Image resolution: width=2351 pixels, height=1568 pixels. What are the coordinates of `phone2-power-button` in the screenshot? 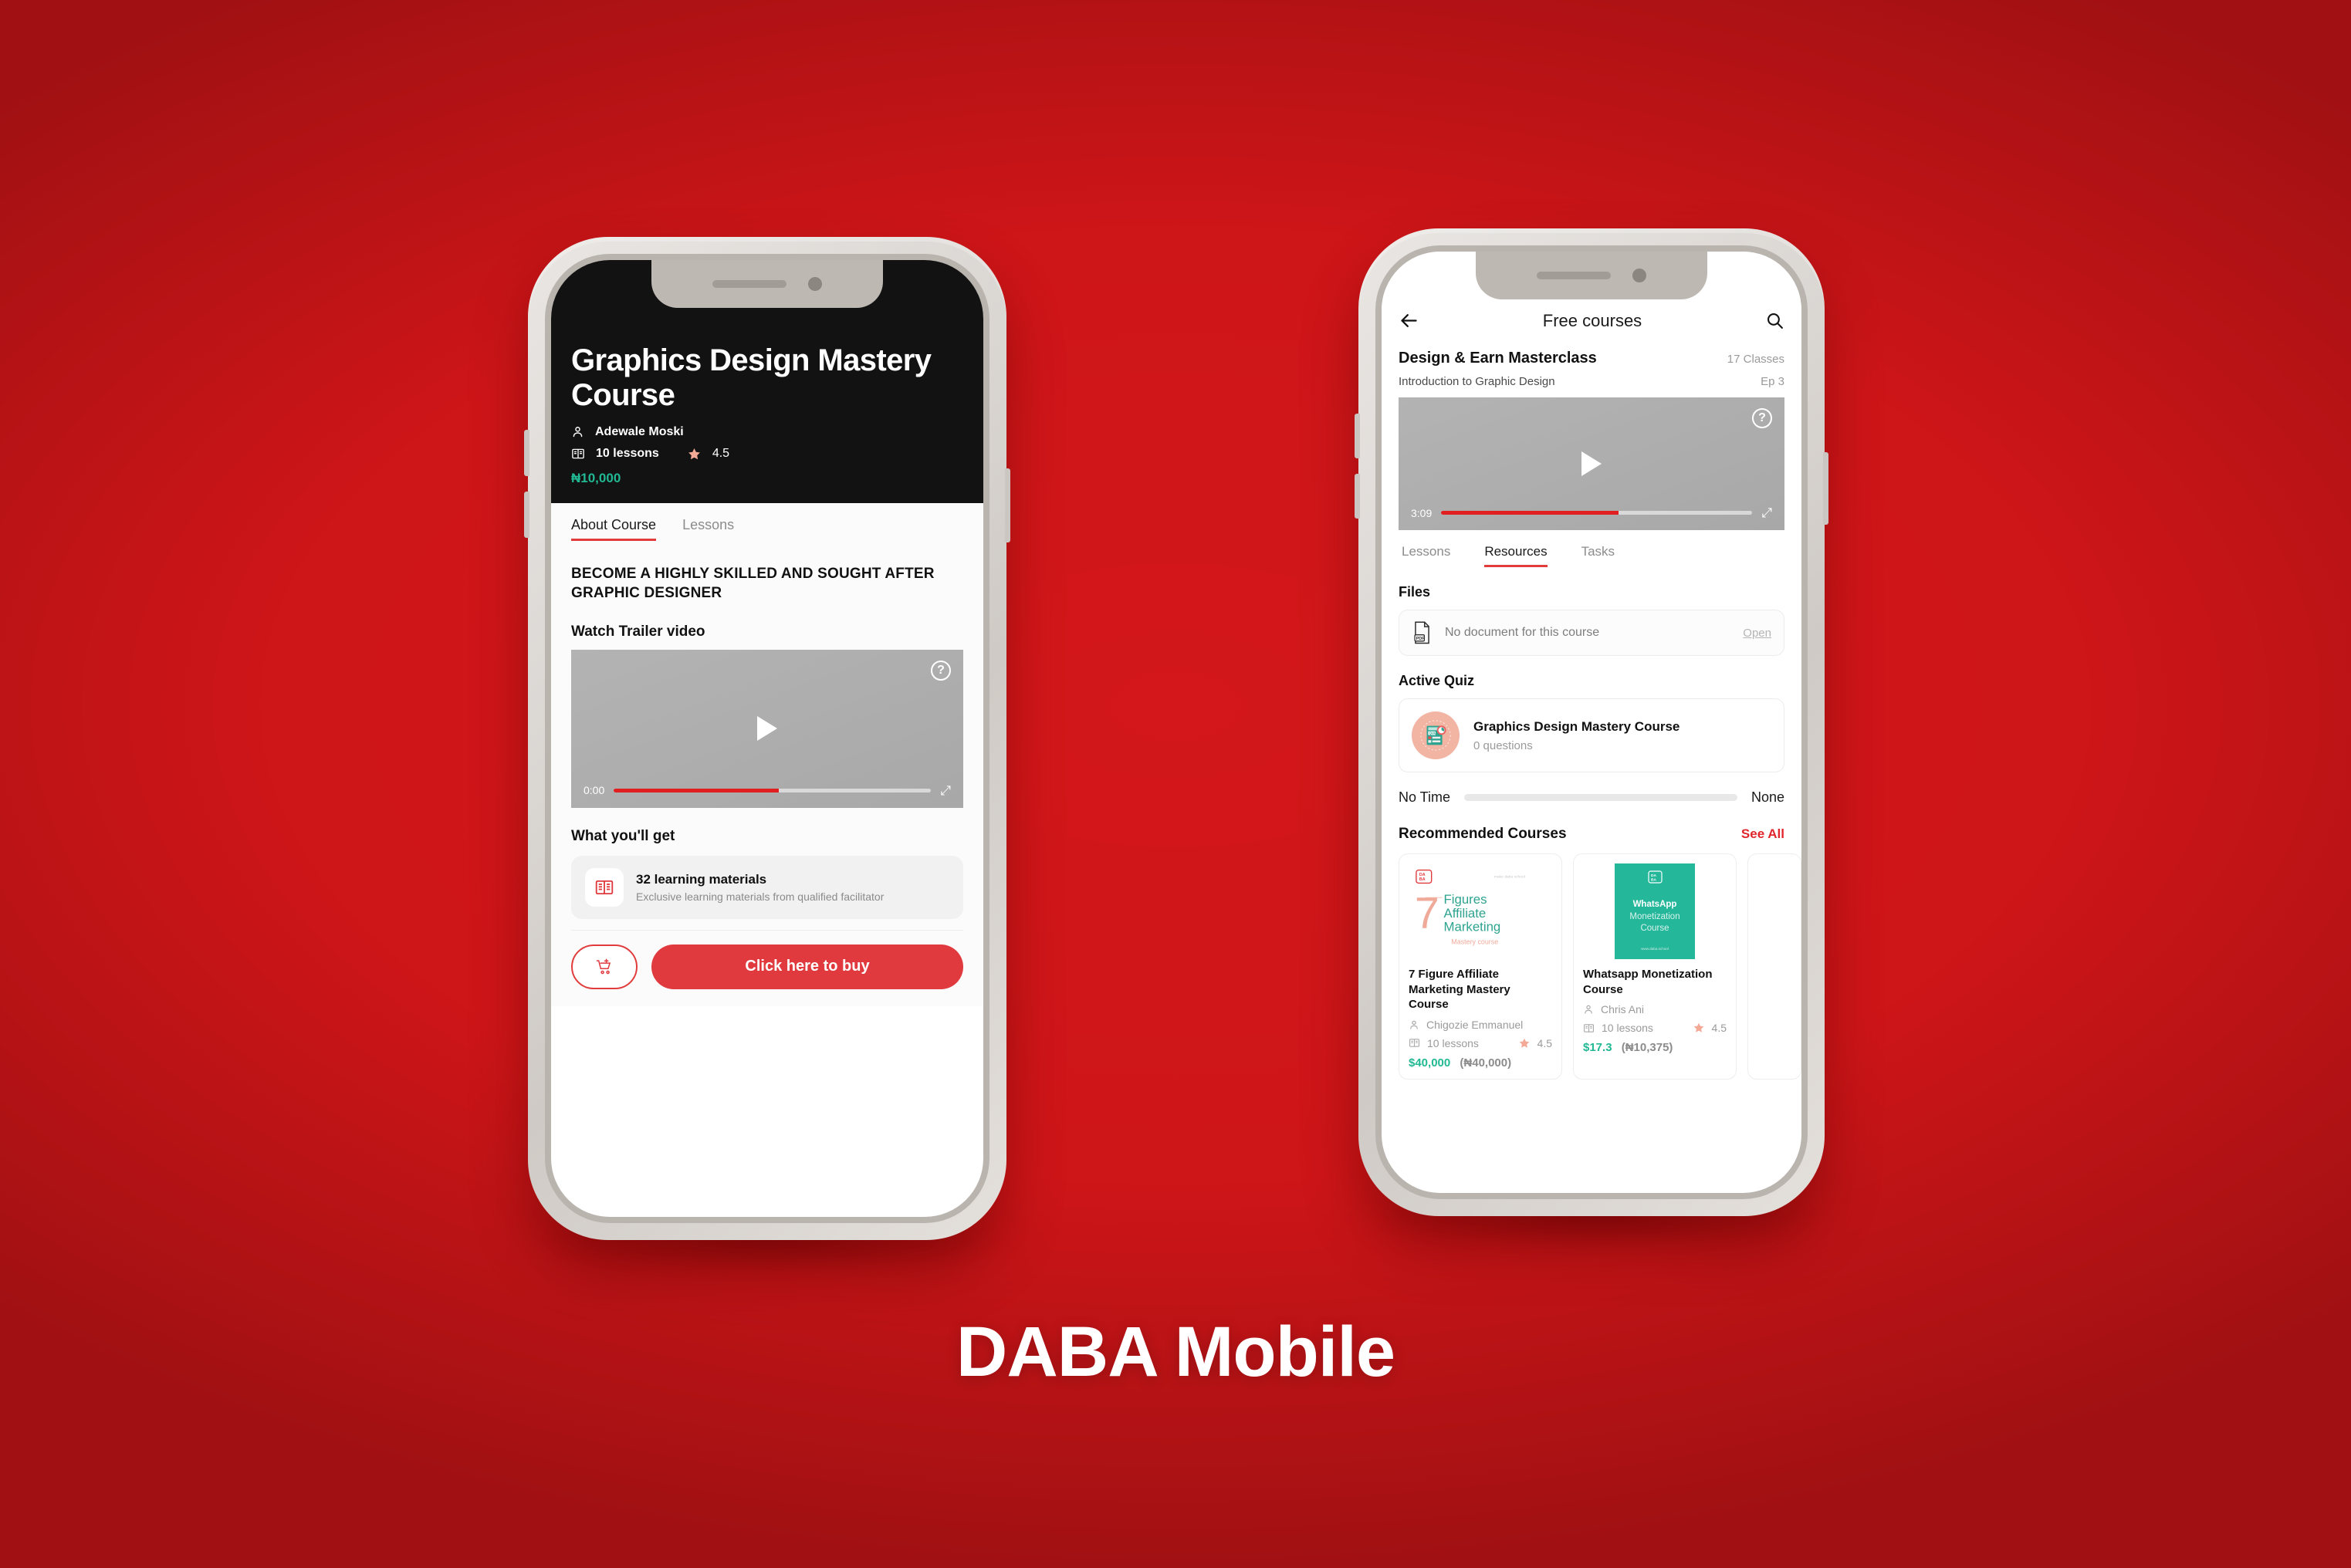 It's located at (1825, 488).